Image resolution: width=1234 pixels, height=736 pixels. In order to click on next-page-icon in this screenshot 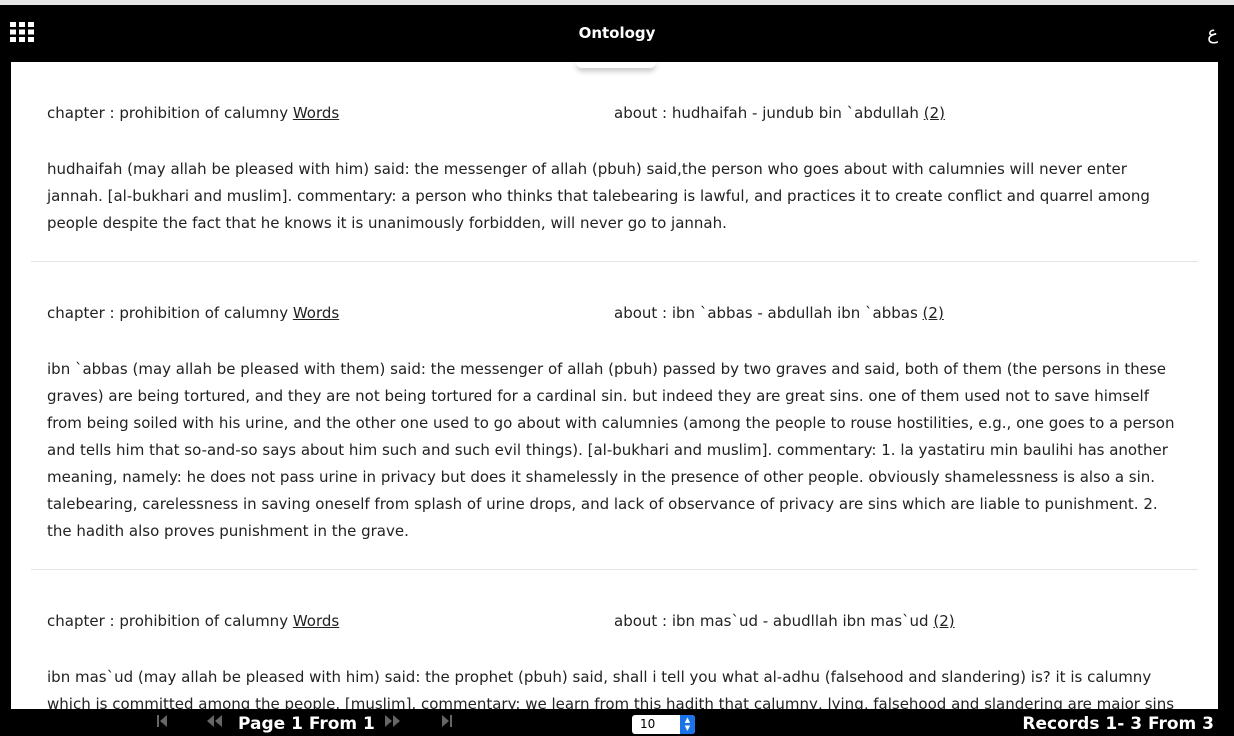, I will do `click(393, 722)`.